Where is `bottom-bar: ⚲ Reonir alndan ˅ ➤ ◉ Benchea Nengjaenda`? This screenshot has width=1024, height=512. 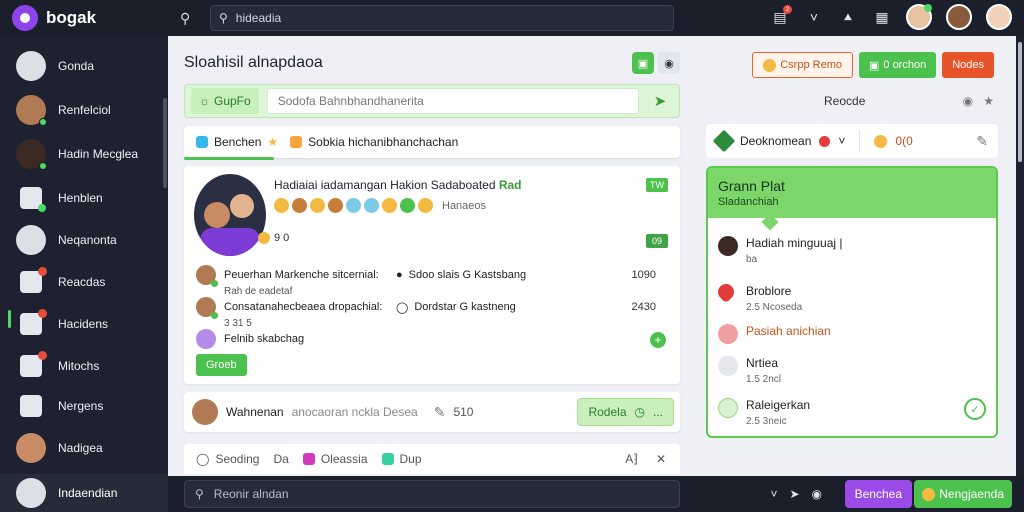
bottom-bar: ⚲ Reonir alndan ˅ ➤ ◉ Benchea Nengjaenda is located at coordinates (596, 494).